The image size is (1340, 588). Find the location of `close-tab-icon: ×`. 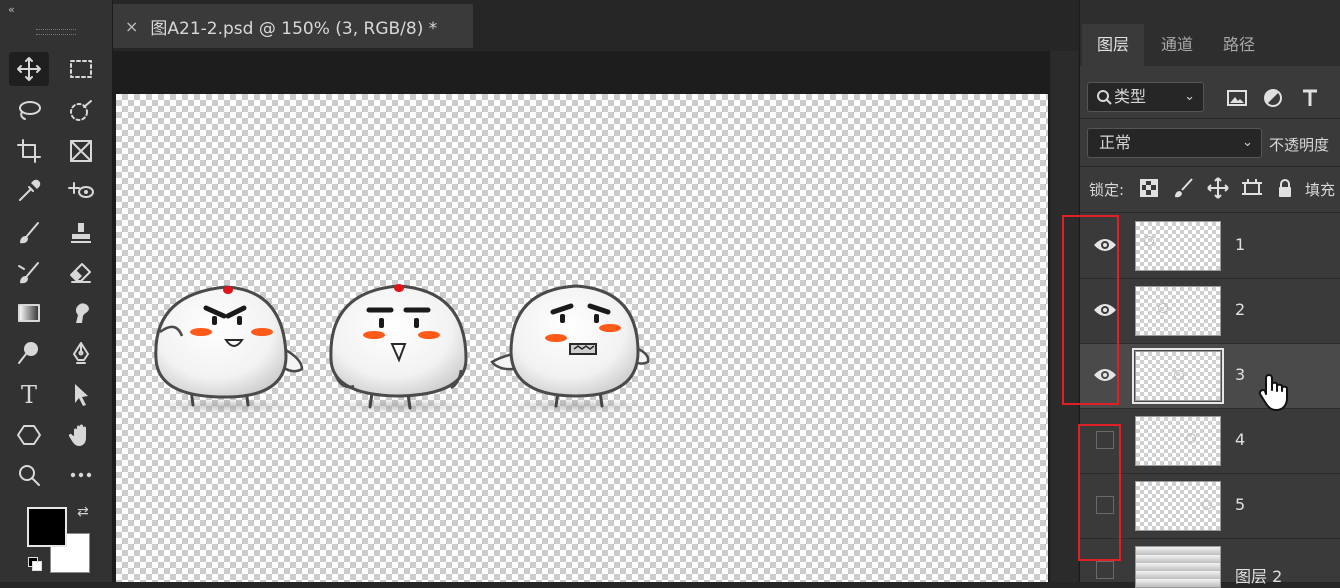

close-tab-icon: × is located at coordinates (131, 26).